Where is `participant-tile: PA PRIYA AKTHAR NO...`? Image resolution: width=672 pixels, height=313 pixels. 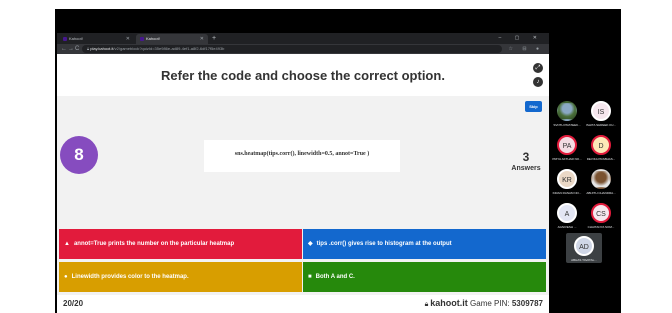 participant-tile: PA PRIYA AKTHAR NO... is located at coordinates (567, 148).